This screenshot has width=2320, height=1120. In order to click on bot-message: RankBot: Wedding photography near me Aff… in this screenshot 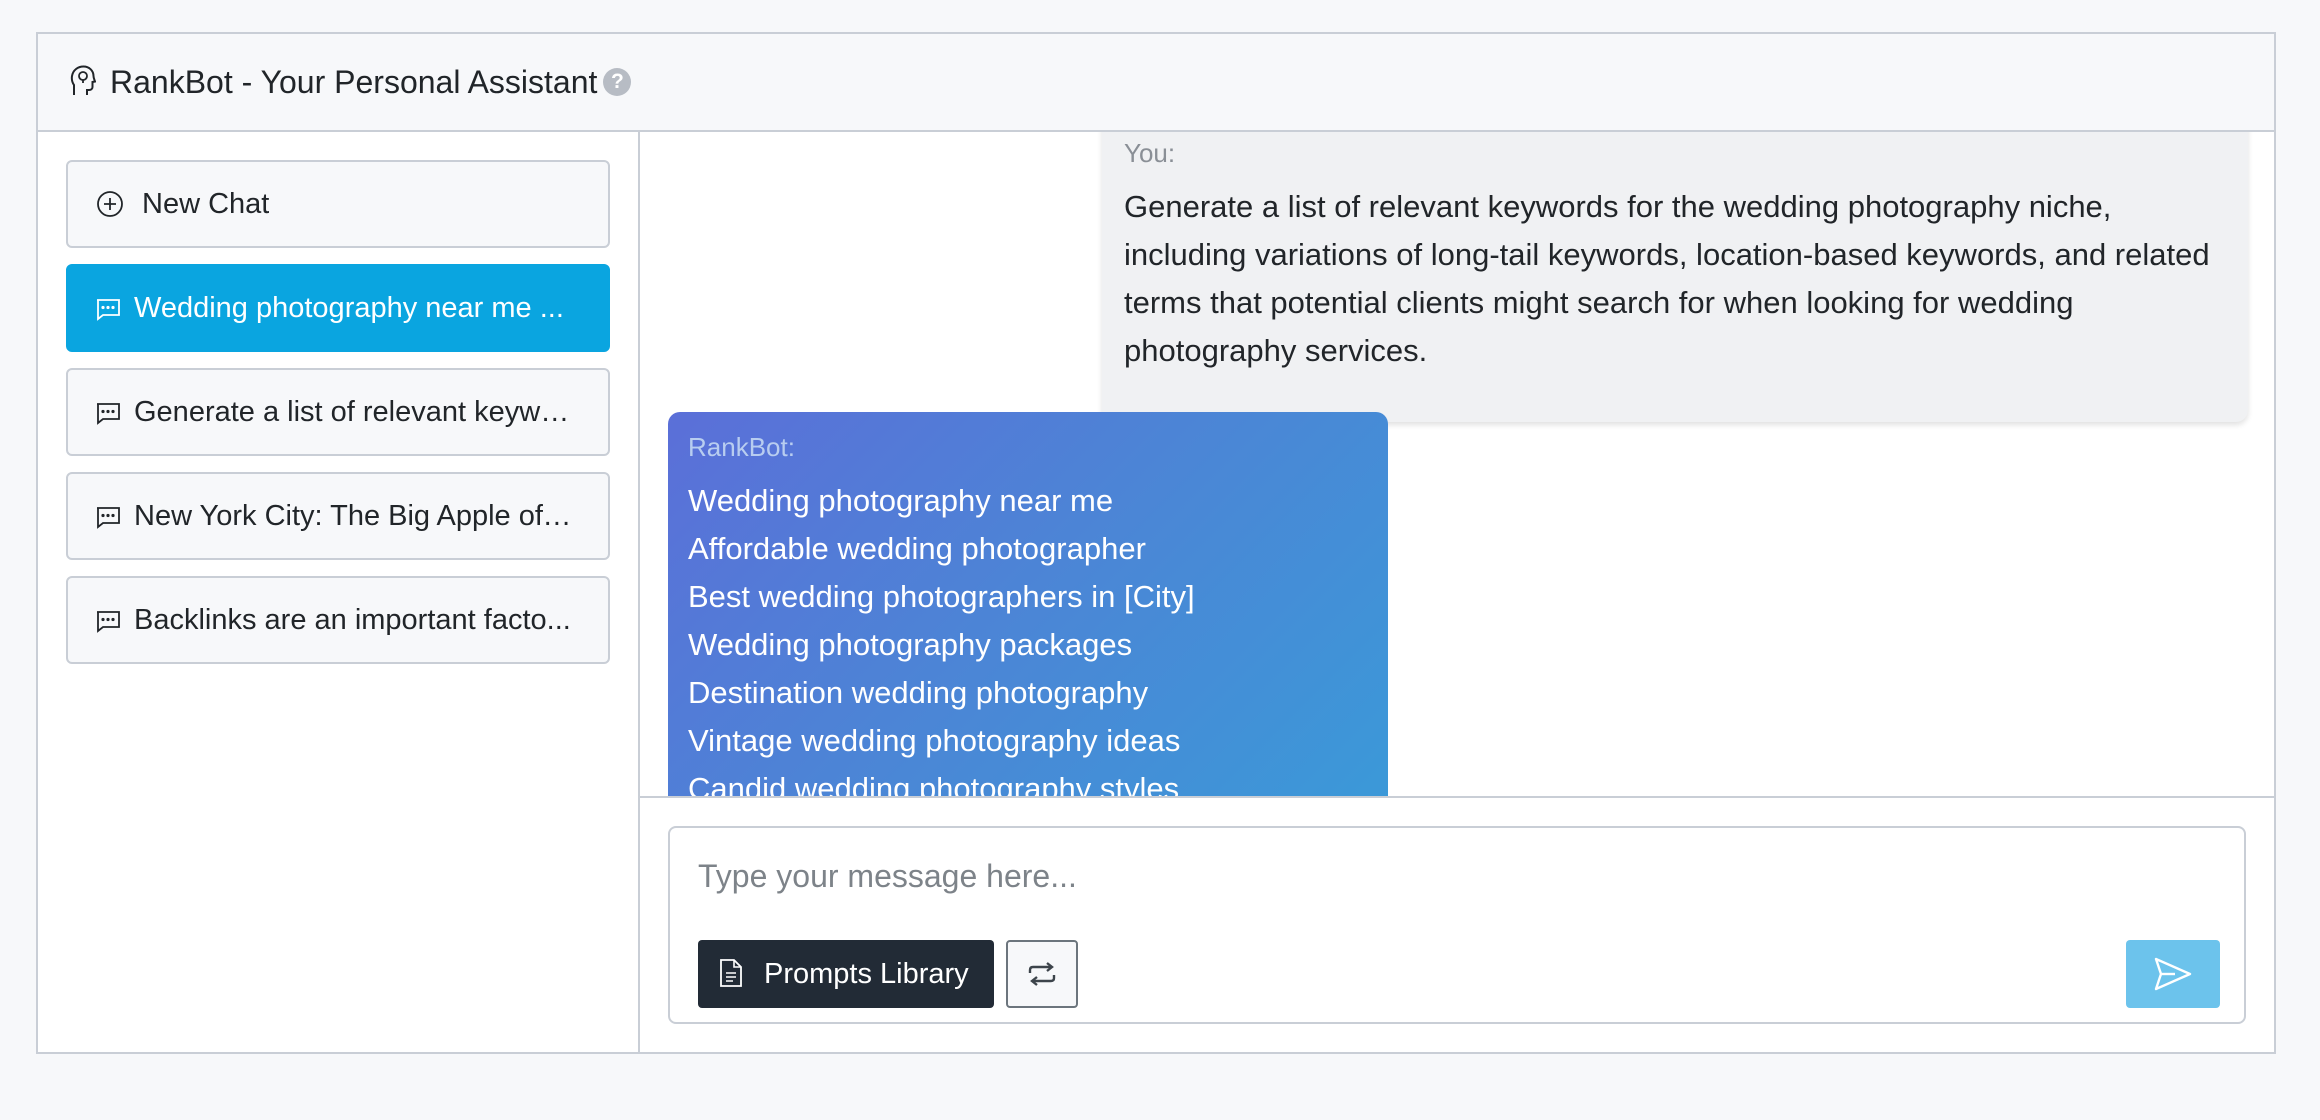, I will do `click(1028, 604)`.